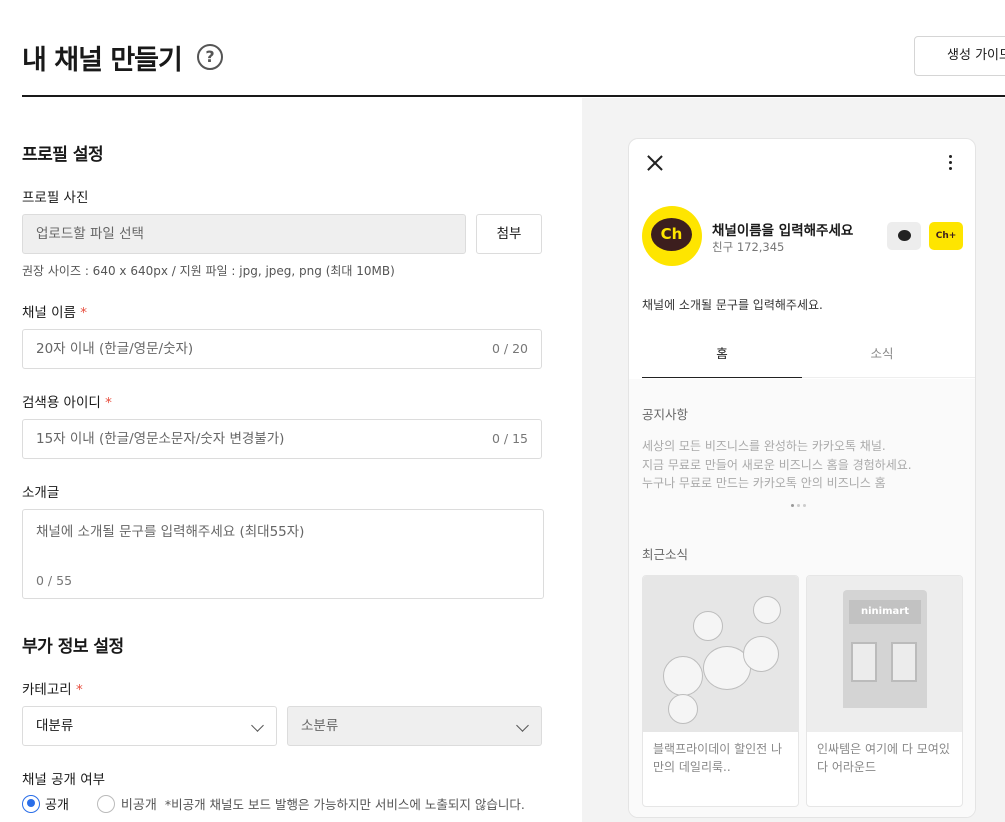 The width and height of the screenshot is (1005, 822). I want to click on add-channel-button: Ch+, so click(946, 236).